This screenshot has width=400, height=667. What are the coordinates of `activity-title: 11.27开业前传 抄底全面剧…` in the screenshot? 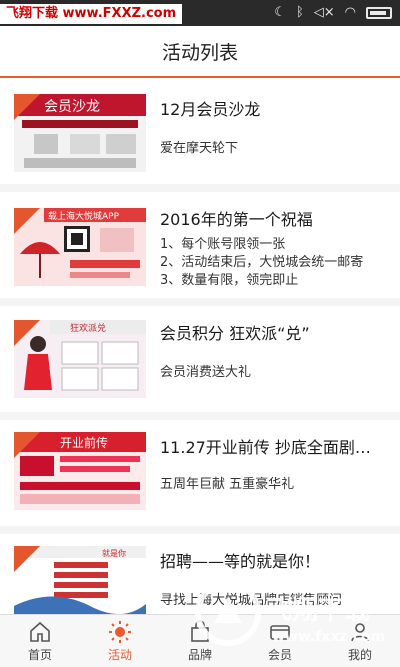 It's located at (275, 446).